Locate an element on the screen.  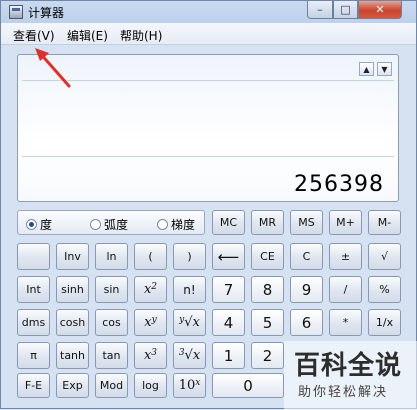
fe-button: F-E is located at coordinates (33, 385).